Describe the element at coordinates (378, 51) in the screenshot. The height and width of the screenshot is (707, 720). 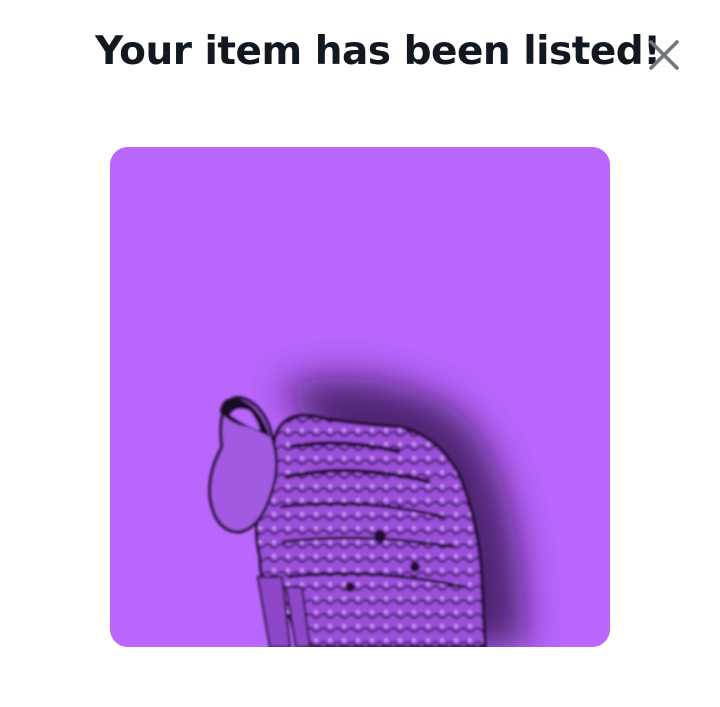
I see `dialog-title: Your item has been listed!` at that location.